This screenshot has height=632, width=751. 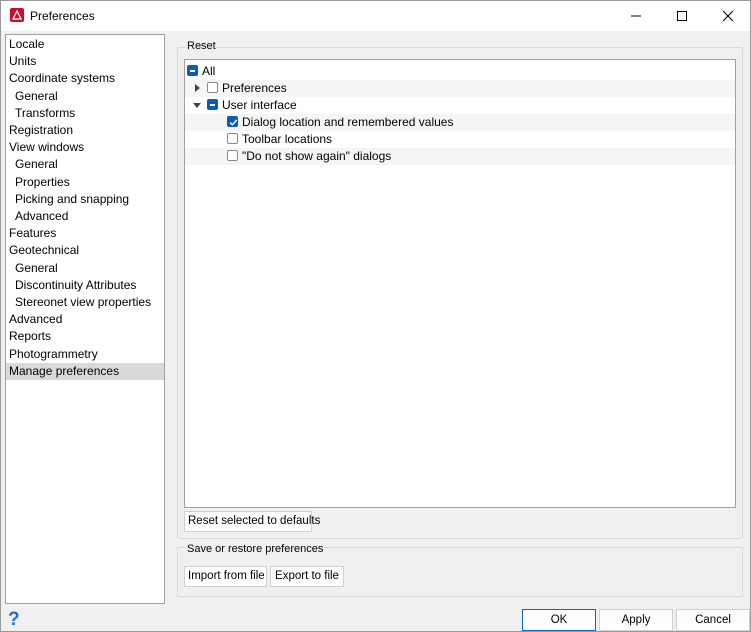 I want to click on nav-item: Registration, so click(x=85, y=130).